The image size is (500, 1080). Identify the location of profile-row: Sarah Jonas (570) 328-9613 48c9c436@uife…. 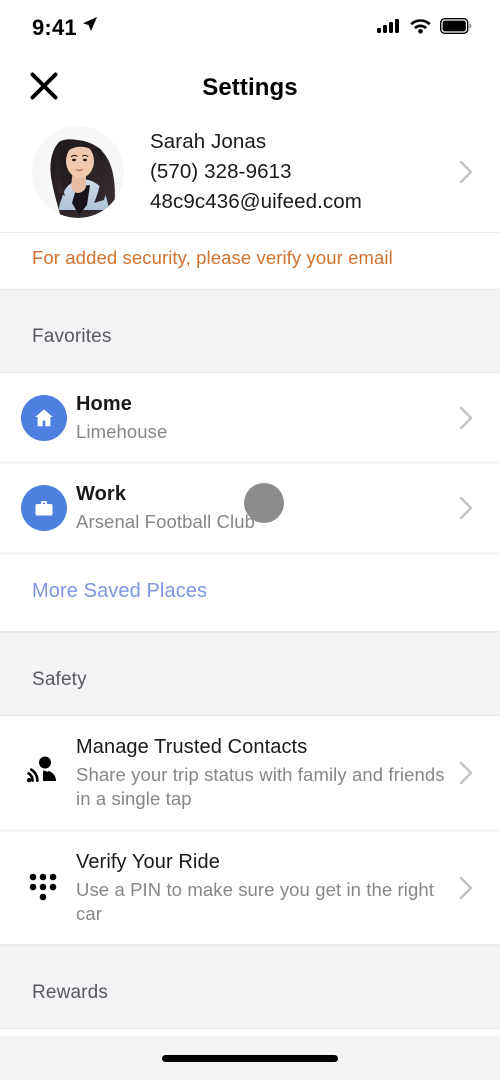
(250, 176).